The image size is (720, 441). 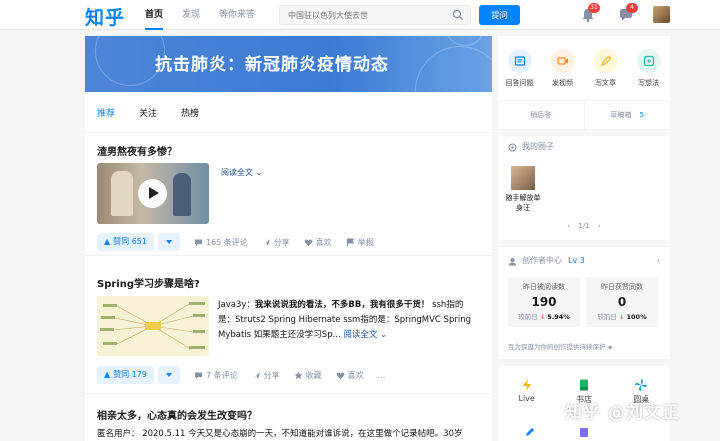 What do you see at coordinates (105, 16) in the screenshot?
I see `zhihu-logo: 知乎` at bounding box center [105, 16].